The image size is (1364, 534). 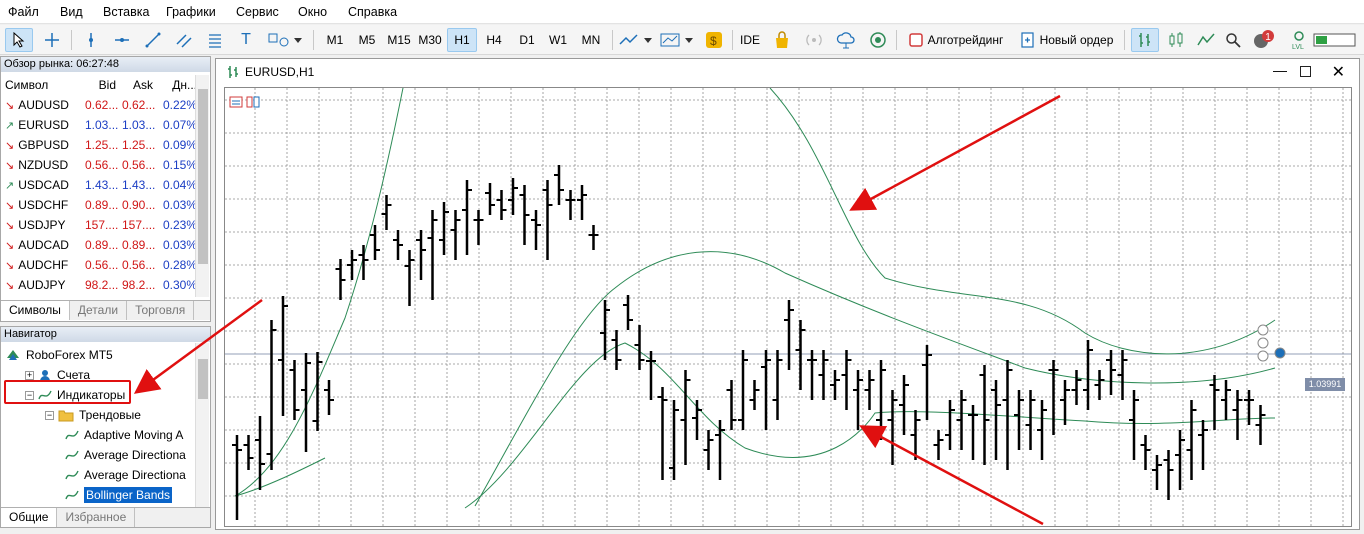 What do you see at coordinates (52, 40) in the screenshot?
I see `crosshair-icon` at bounding box center [52, 40].